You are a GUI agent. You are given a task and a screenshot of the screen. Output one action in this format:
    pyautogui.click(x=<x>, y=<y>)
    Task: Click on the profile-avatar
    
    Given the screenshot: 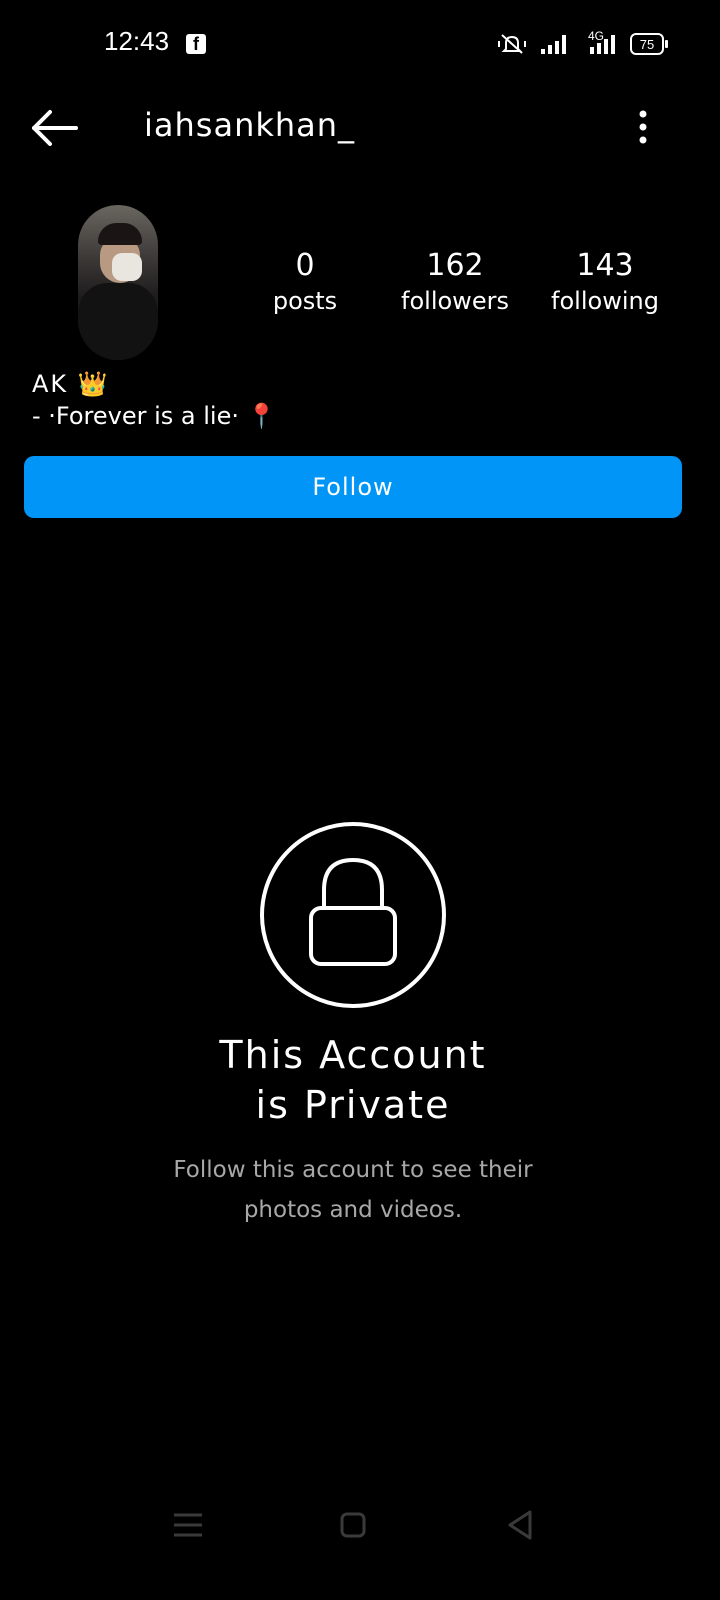 What is the action you would take?
    pyautogui.click(x=118, y=282)
    